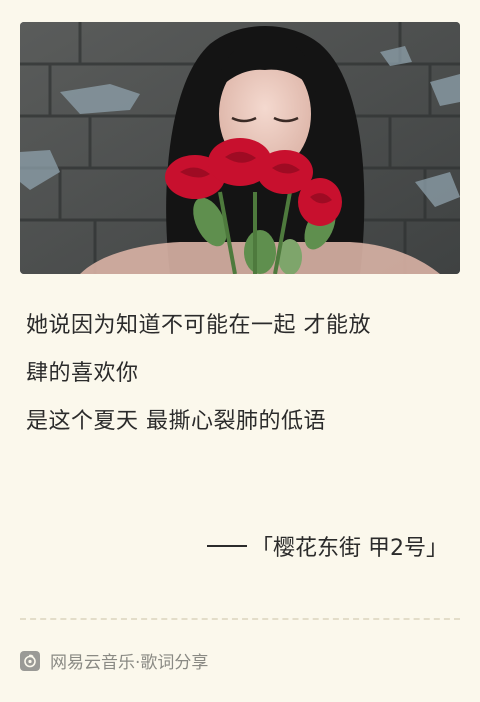  What do you see at coordinates (198, 325) in the screenshot?
I see `lyric-line: 她说因为知道不可能在一起 才能放` at bounding box center [198, 325].